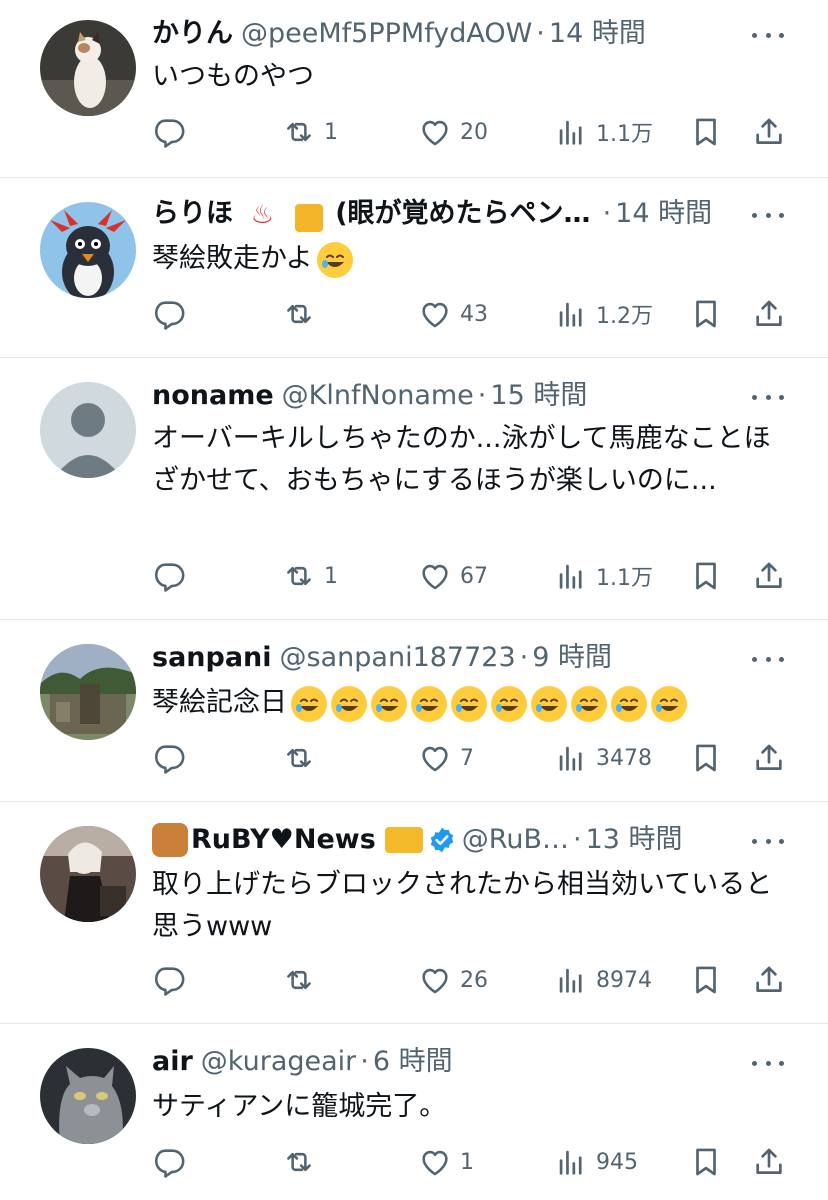  I want to click on views-button: 945, so click(596, 1162).